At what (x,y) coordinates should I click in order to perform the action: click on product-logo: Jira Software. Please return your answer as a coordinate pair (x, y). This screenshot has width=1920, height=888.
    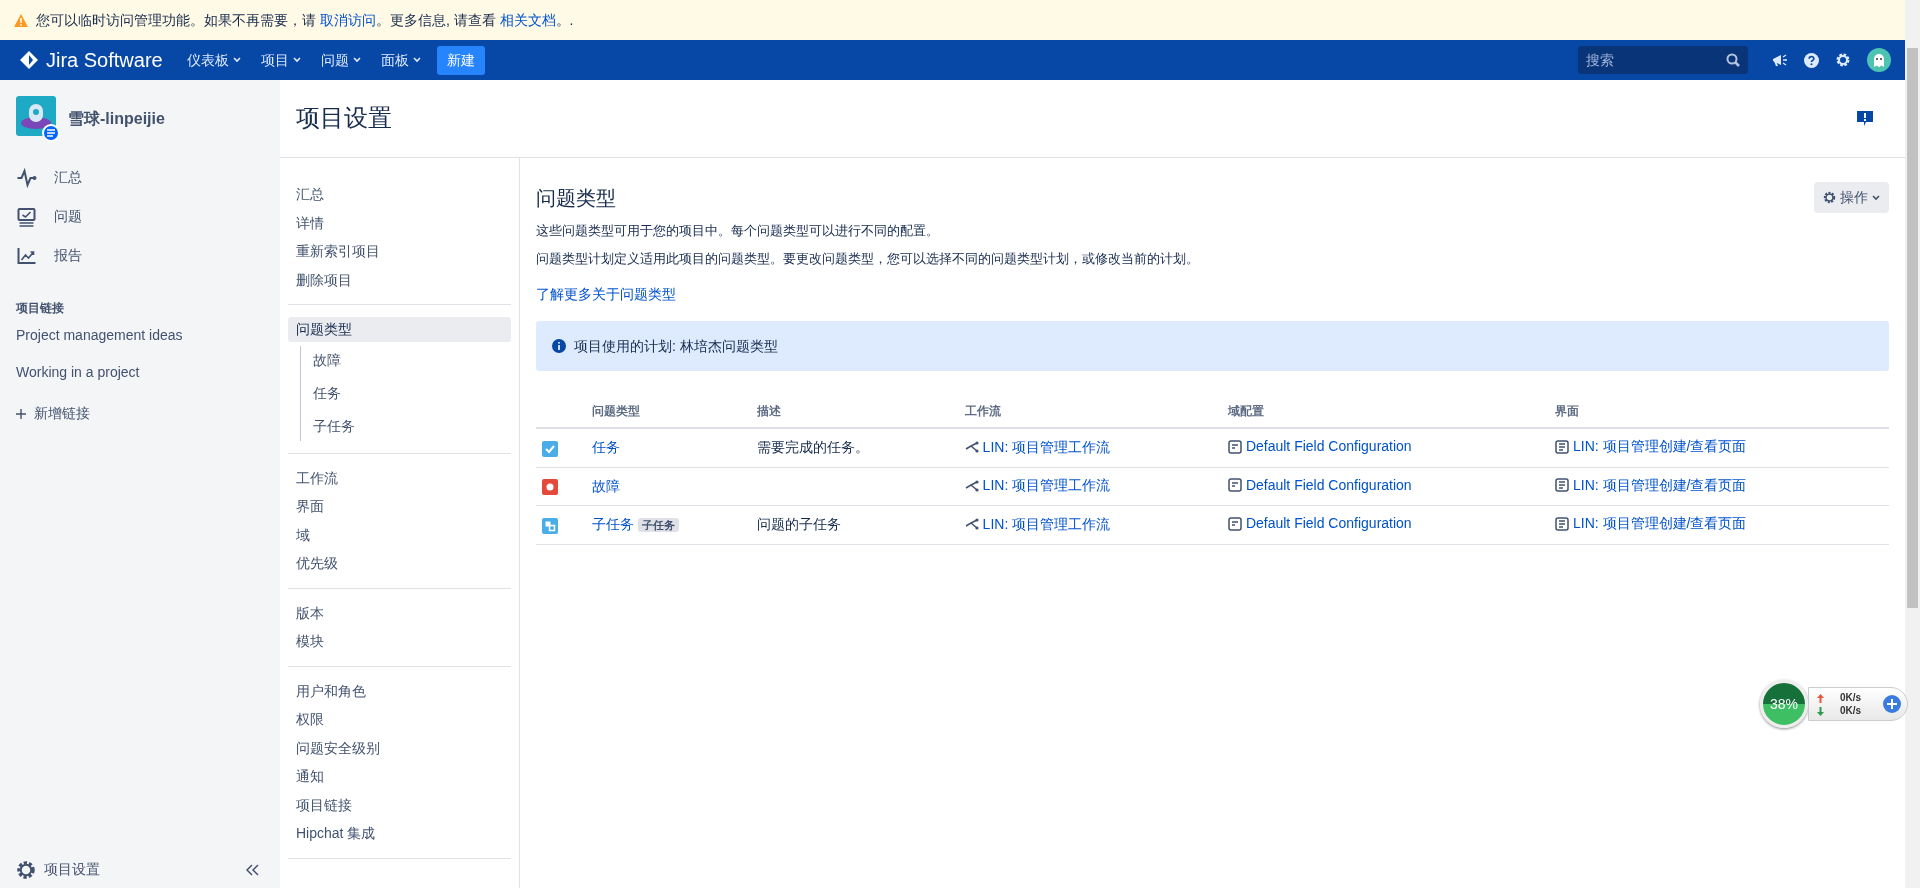
    Looking at the image, I should click on (104, 60).